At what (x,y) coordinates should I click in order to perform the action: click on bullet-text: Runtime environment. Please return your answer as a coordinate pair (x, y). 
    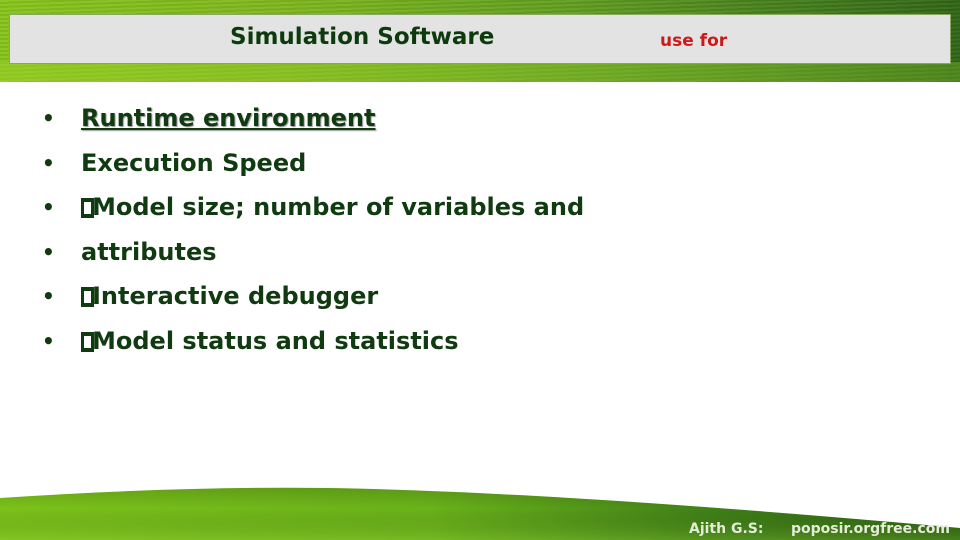
    Looking at the image, I should click on (228, 118).